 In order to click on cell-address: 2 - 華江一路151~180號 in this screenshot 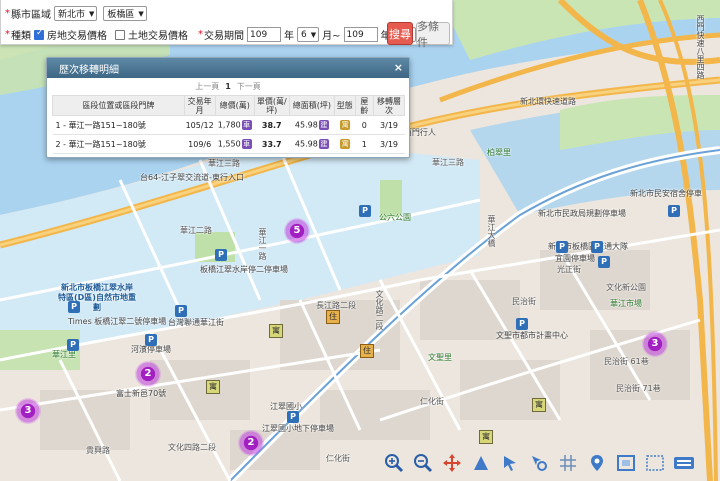, I will do `click(118, 144)`.